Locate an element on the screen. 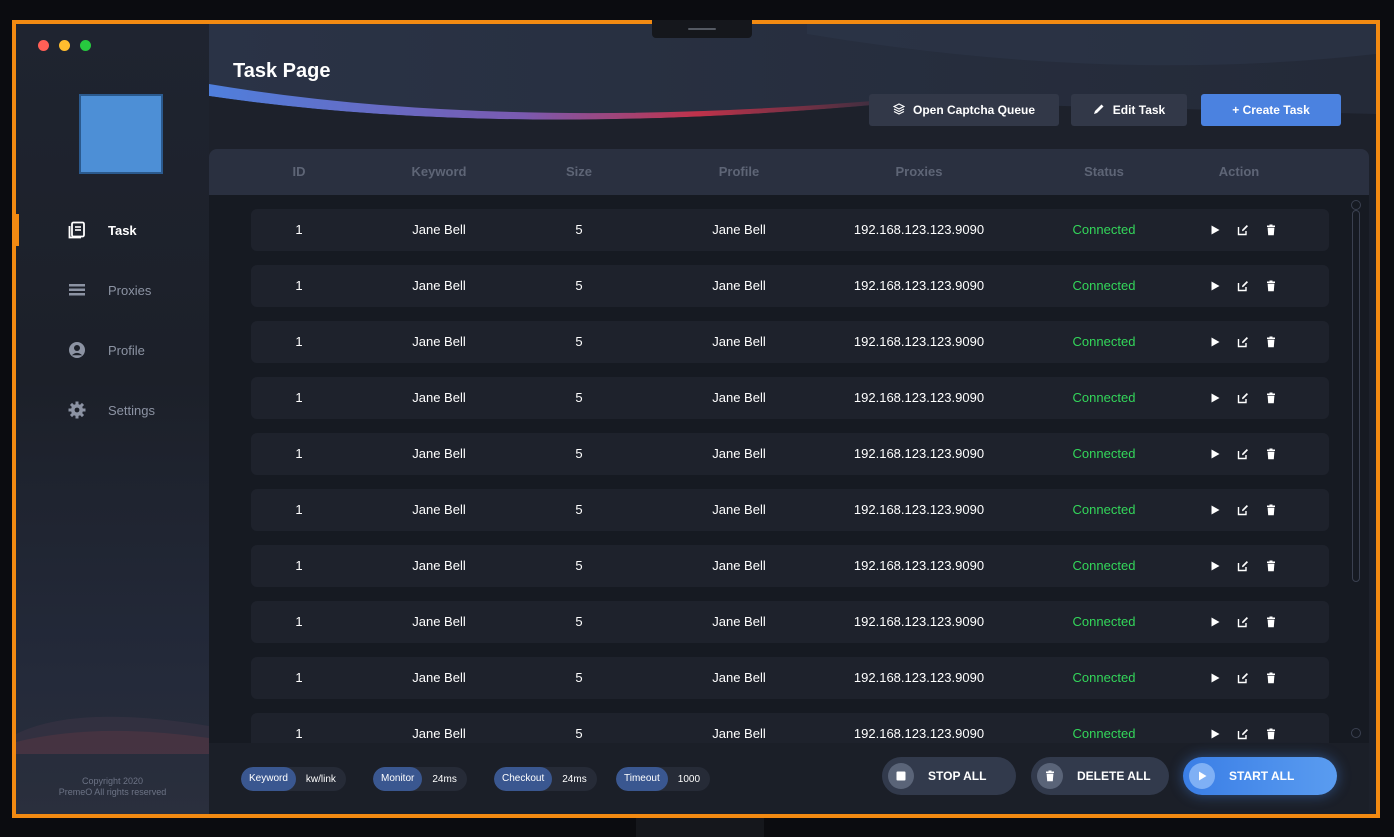 This screenshot has height=837, width=1394. column-header-size: Size is located at coordinates (578, 171).